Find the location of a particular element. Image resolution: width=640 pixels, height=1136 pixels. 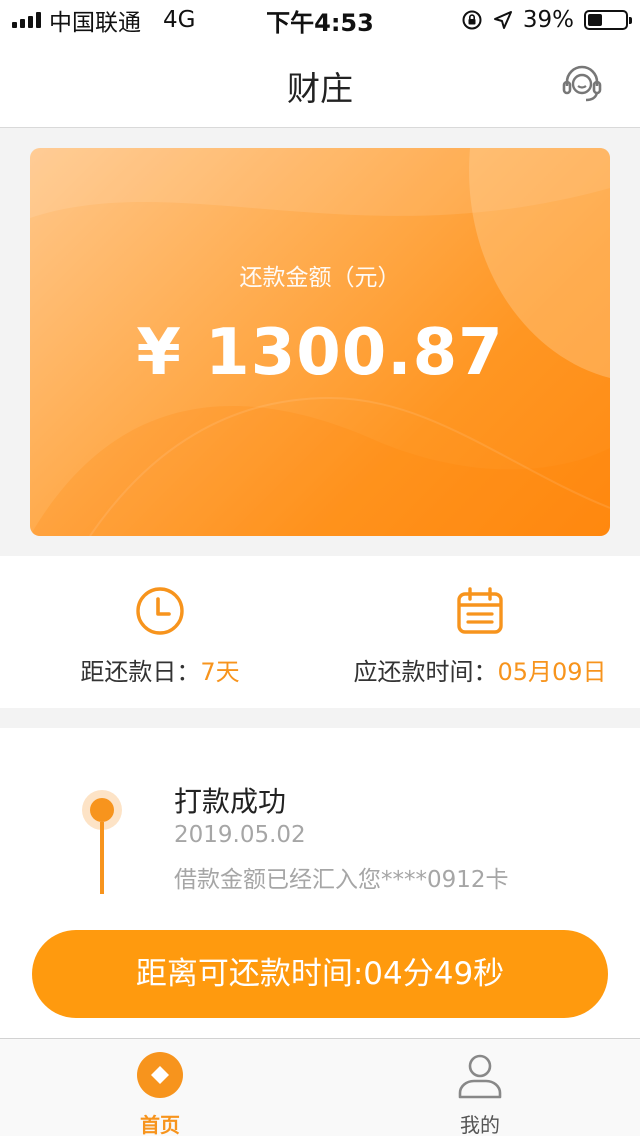

countdown-button: 距离可还款时间:04分49秒 is located at coordinates (320, 974).